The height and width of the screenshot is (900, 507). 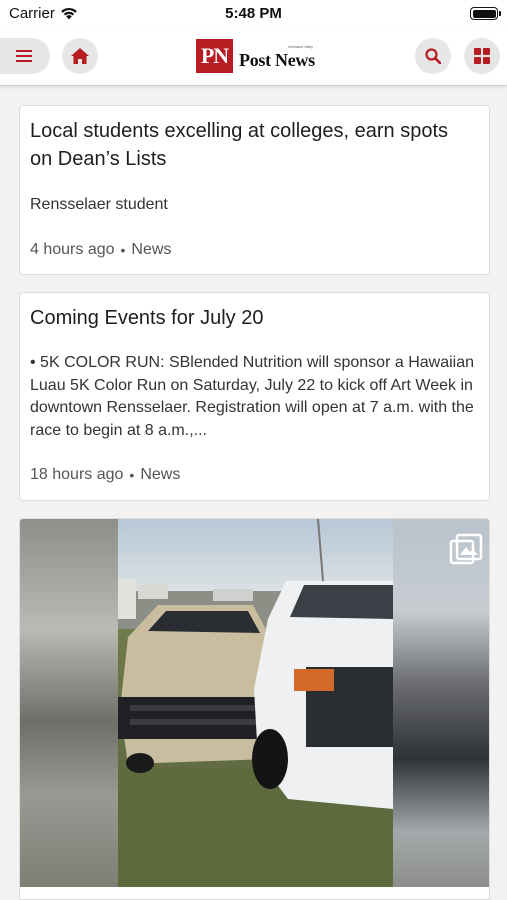 What do you see at coordinates (252, 318) in the screenshot?
I see `article-title: Coming Events for July 20` at bounding box center [252, 318].